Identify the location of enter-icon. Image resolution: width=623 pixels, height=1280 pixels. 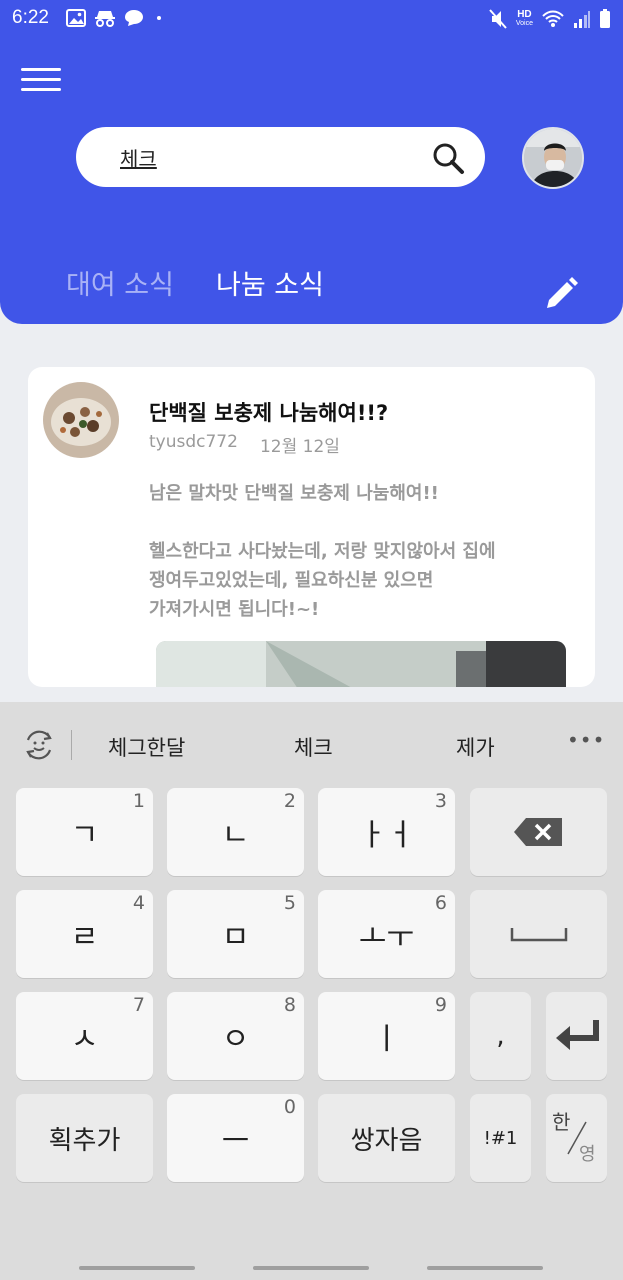
(577, 1035).